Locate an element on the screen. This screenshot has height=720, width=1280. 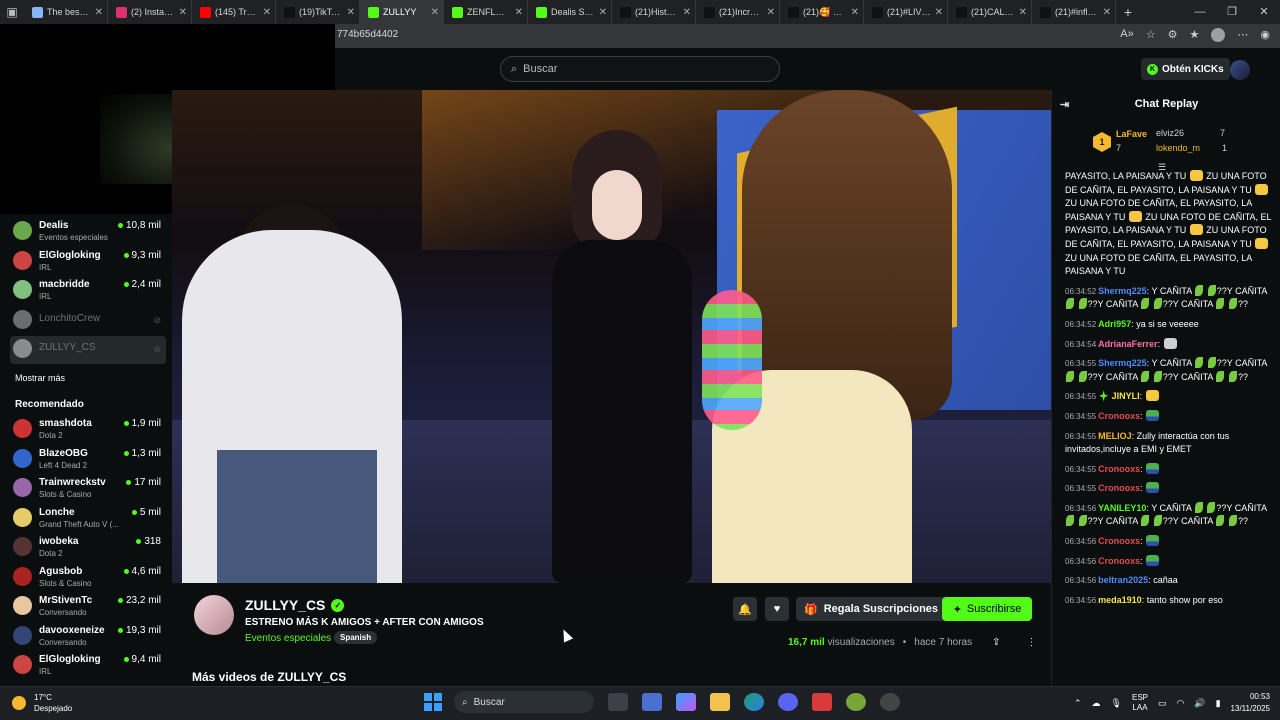
sidebar-channel: Lonche Grand Theft Auto V (... 5 mil is located at coordinates (88, 519).